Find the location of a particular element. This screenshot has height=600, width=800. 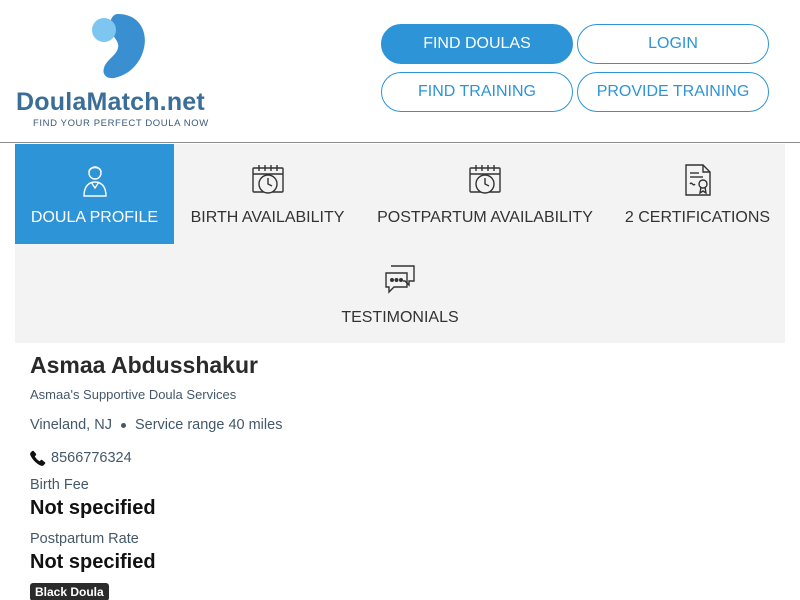

tab-certifications: 2 CERTIFICATIONS is located at coordinates (697, 194).